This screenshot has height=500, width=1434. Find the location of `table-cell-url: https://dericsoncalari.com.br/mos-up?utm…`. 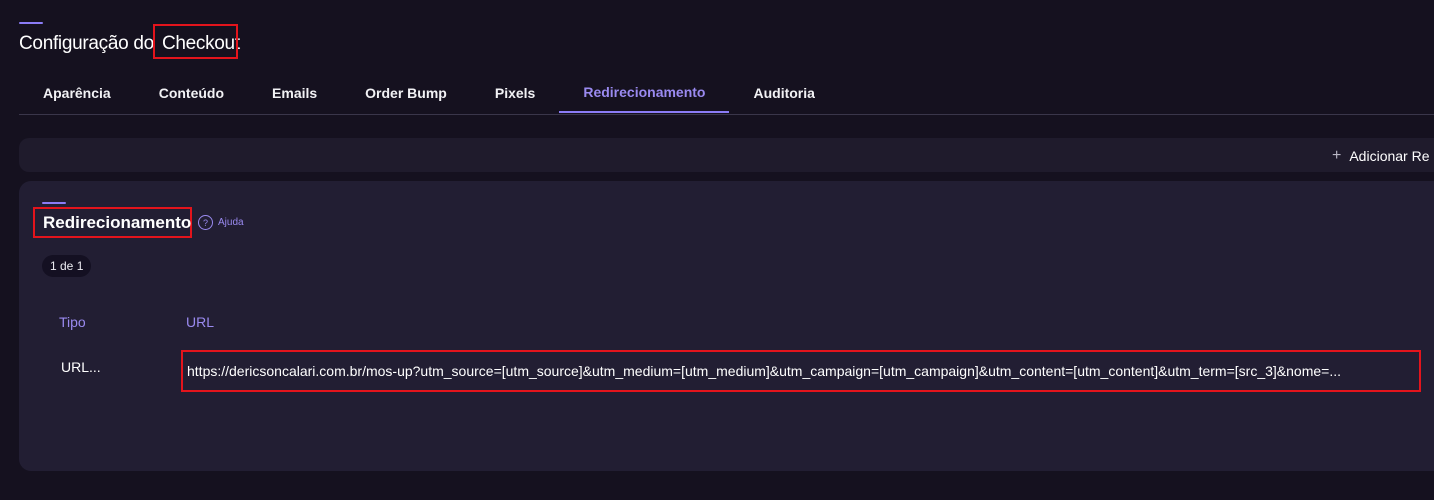

table-cell-url: https://dericsoncalari.com.br/mos-up?utm… is located at coordinates (801, 371).